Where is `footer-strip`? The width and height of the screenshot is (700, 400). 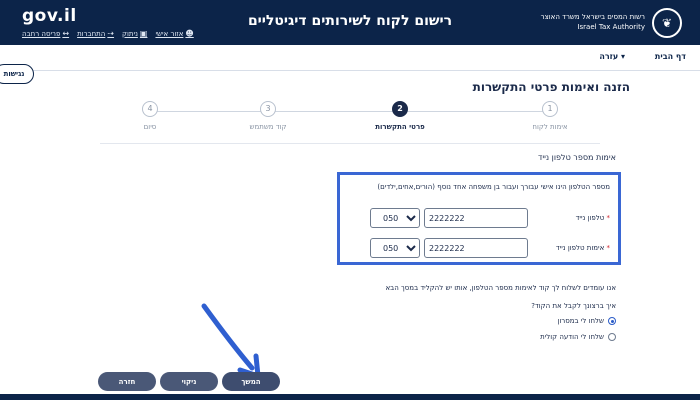
footer-strip is located at coordinates (350, 397).